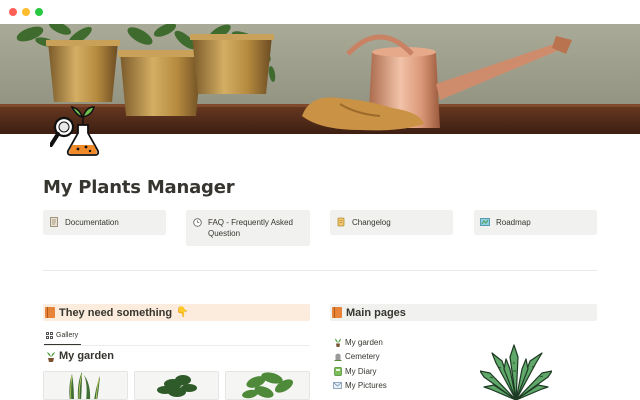 The height and width of the screenshot is (400, 640). What do you see at coordinates (320, 270) in the screenshot?
I see `section-divider` at bounding box center [320, 270].